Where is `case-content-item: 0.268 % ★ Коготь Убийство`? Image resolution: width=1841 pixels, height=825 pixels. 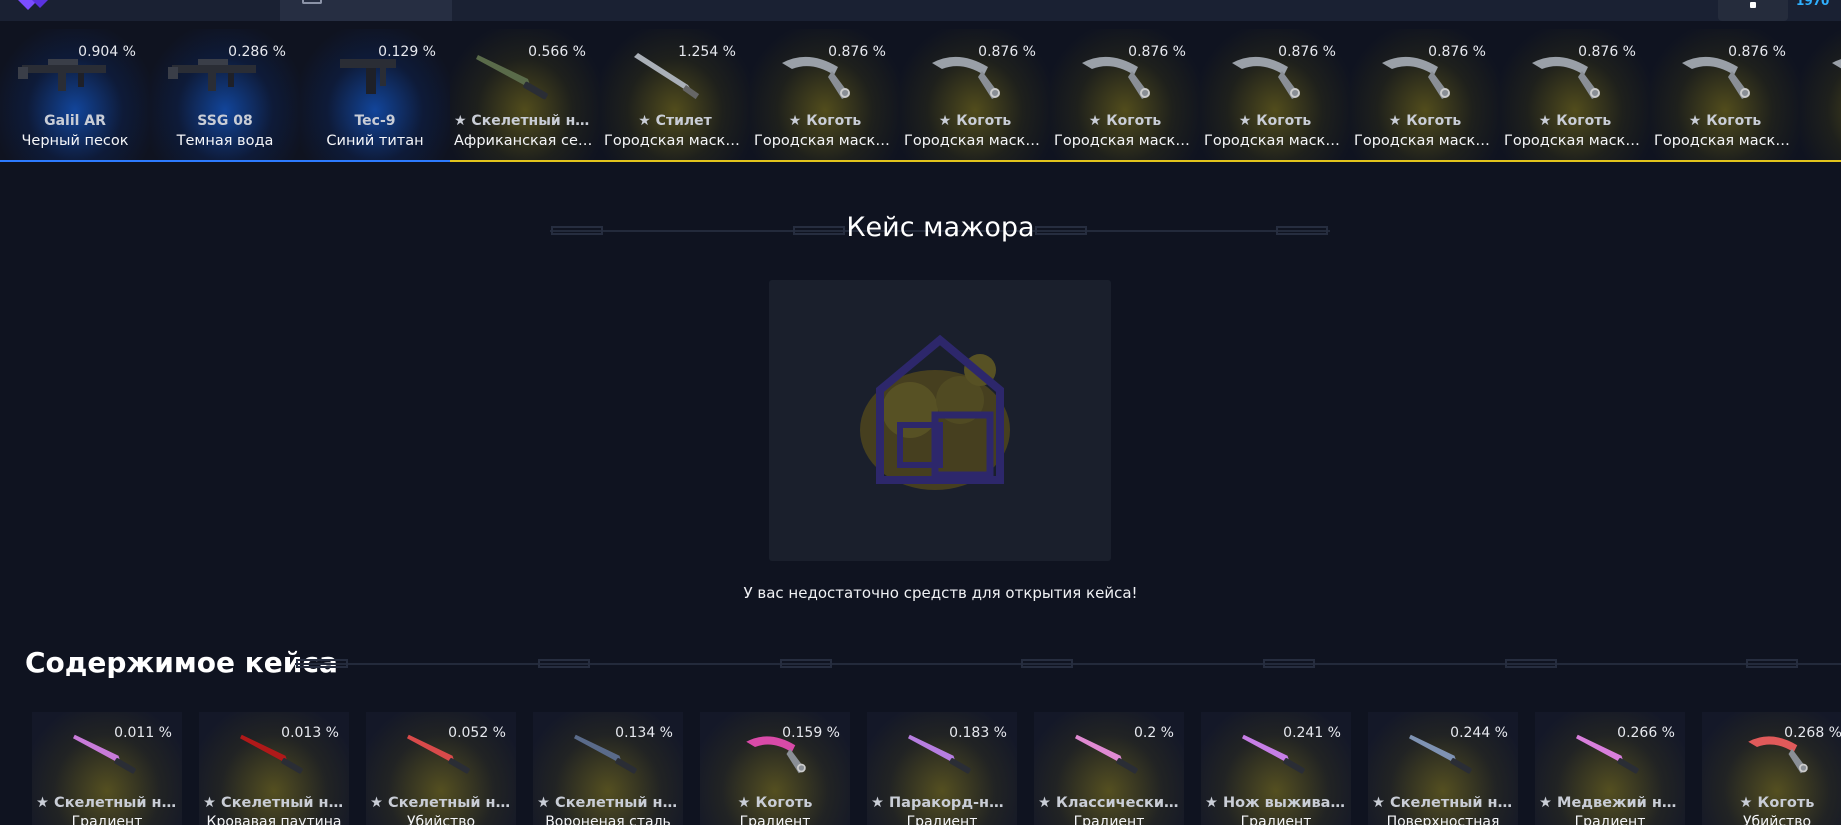 case-content-item: 0.268 % ★ Коготь Убийство is located at coordinates (1771, 768).